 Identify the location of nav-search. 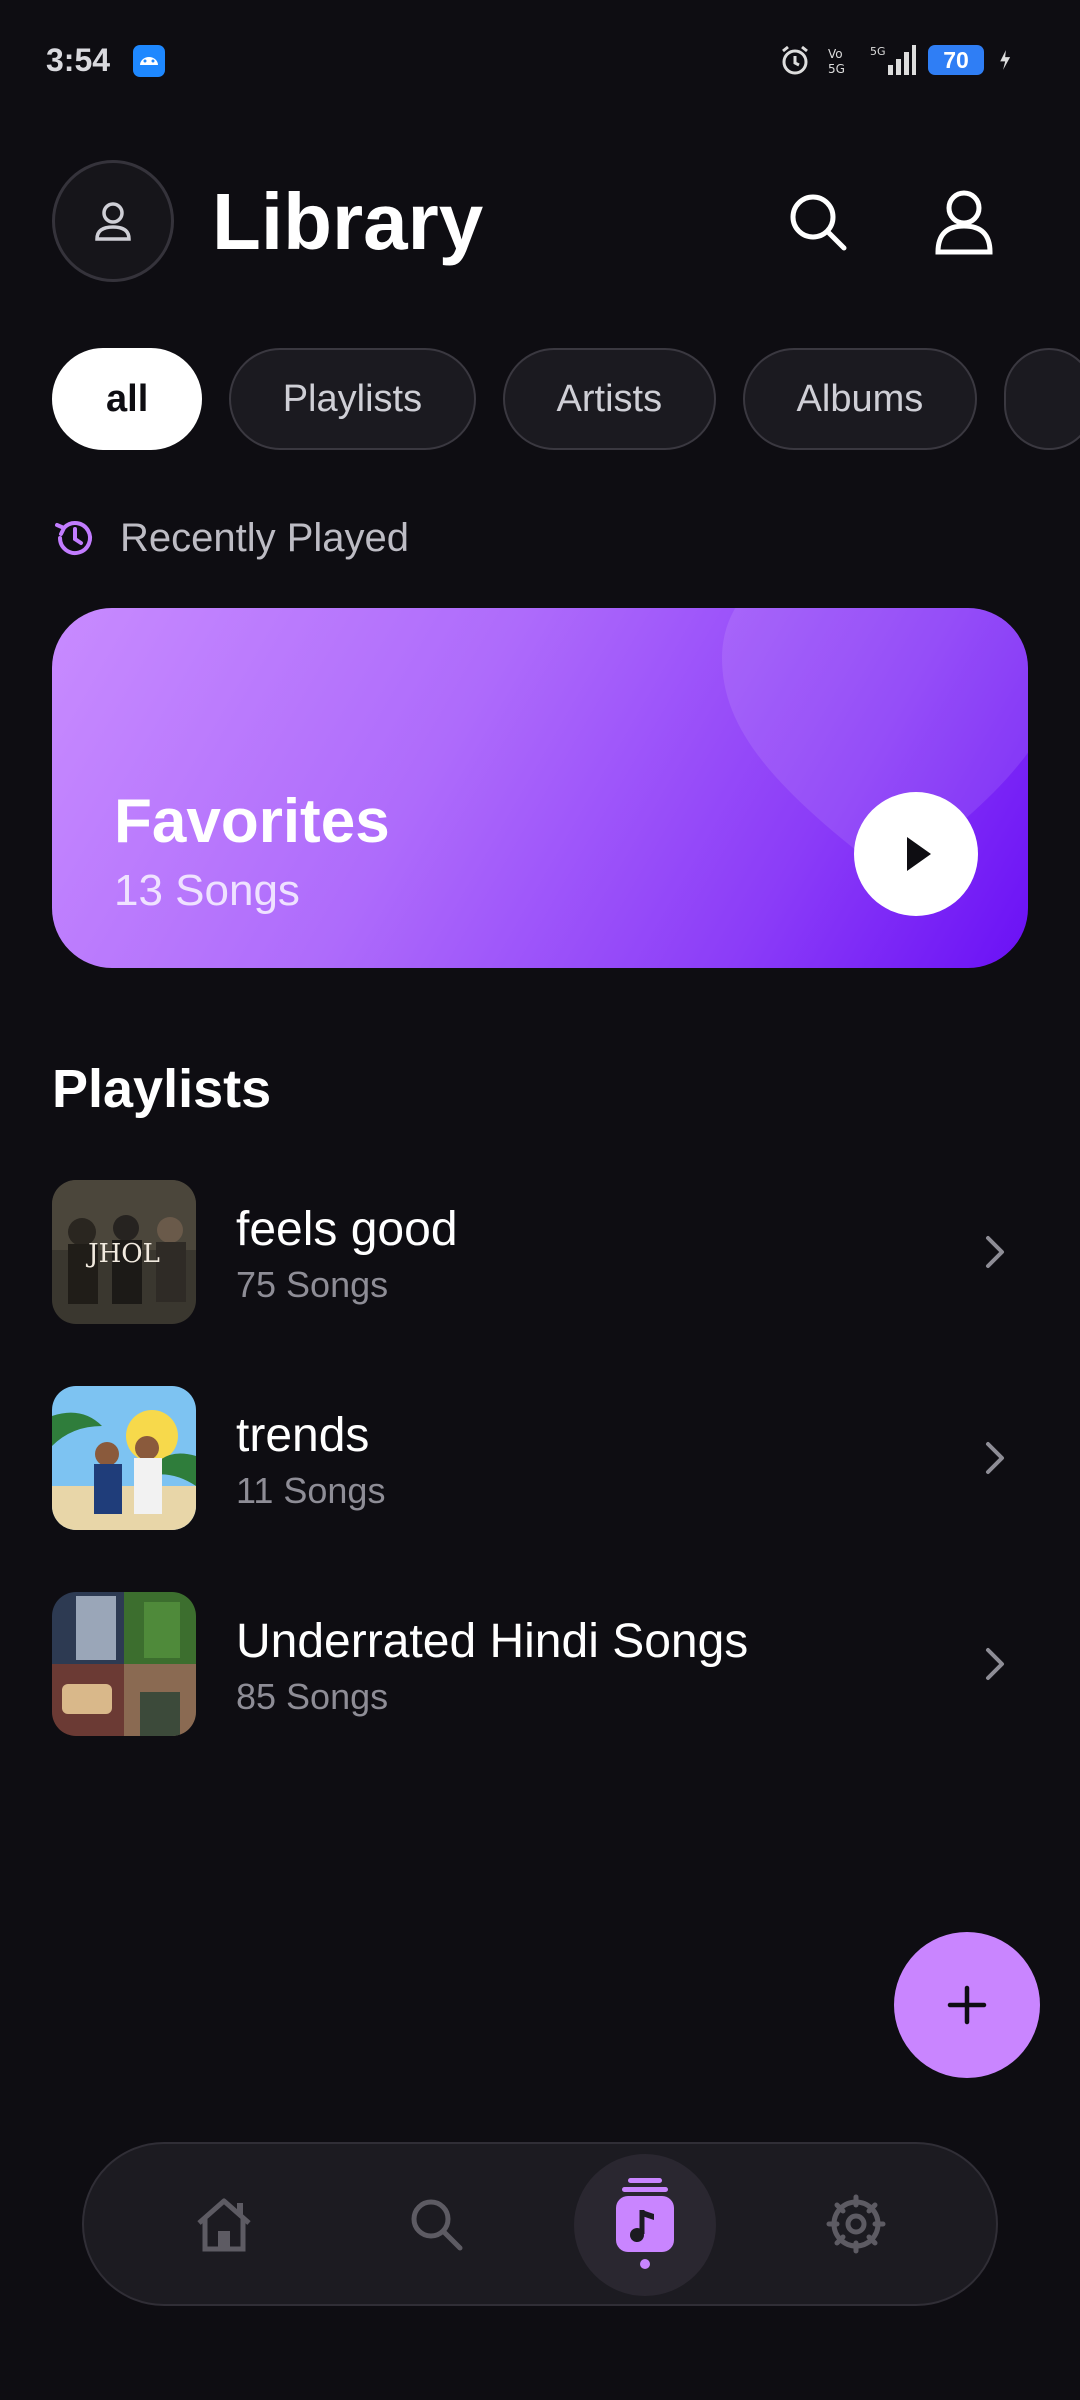
(436, 2224).